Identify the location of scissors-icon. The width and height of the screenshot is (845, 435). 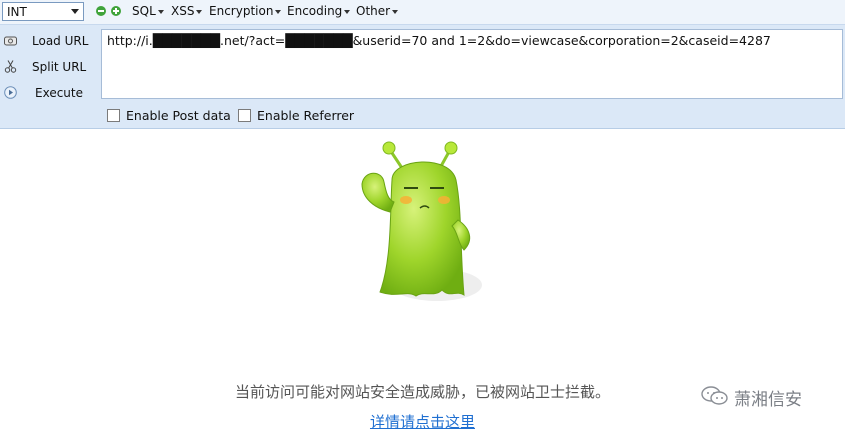
(10, 66).